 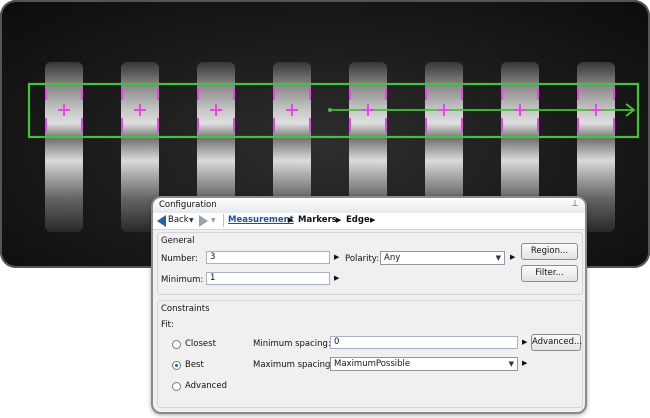 I want to click on number-field: 3, so click(x=268, y=257).